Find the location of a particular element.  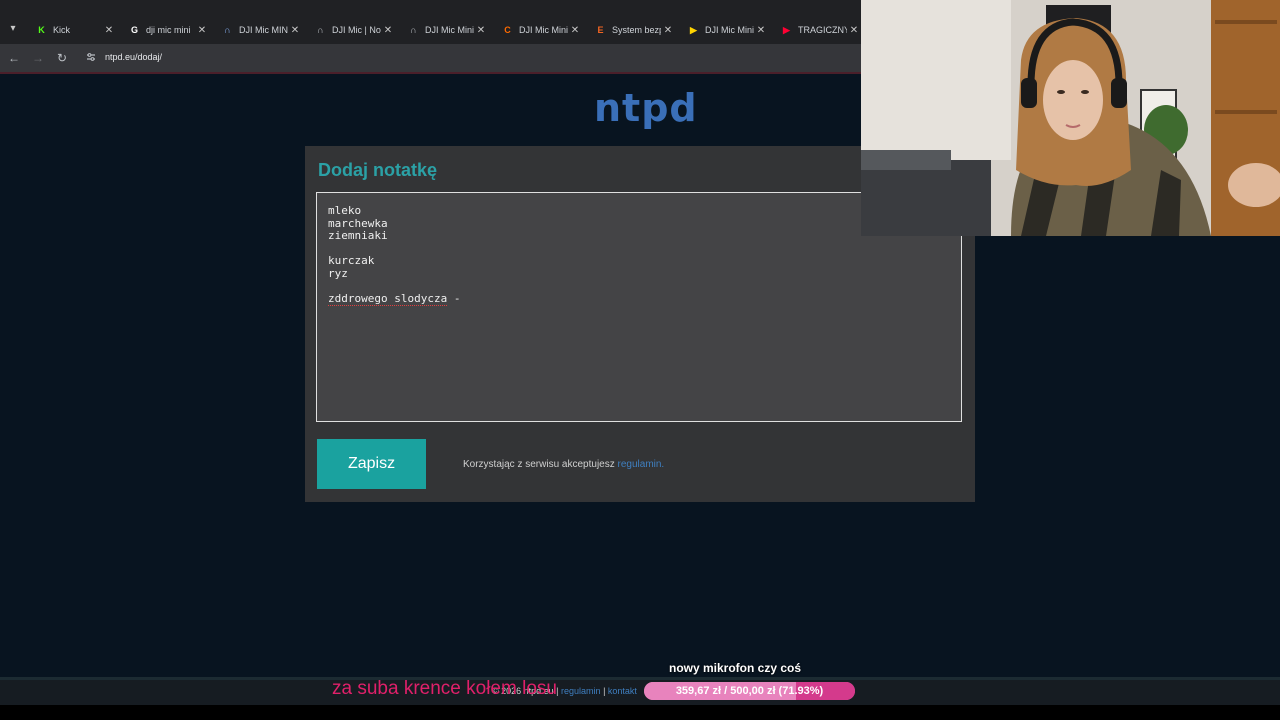

streamer-webcam-image is located at coordinates (1070, 118).